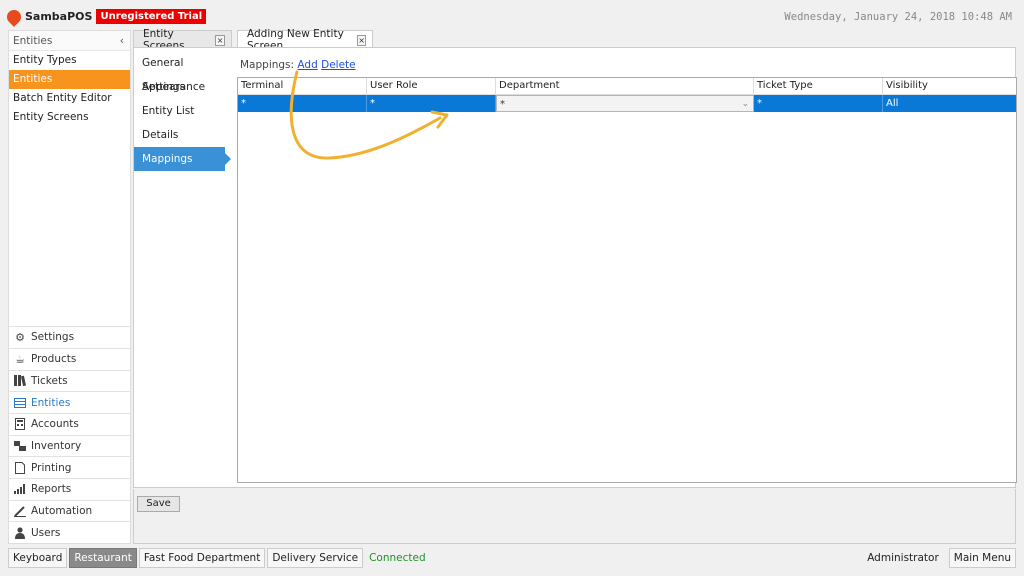  I want to click on nav-label: Inventory, so click(56, 445).